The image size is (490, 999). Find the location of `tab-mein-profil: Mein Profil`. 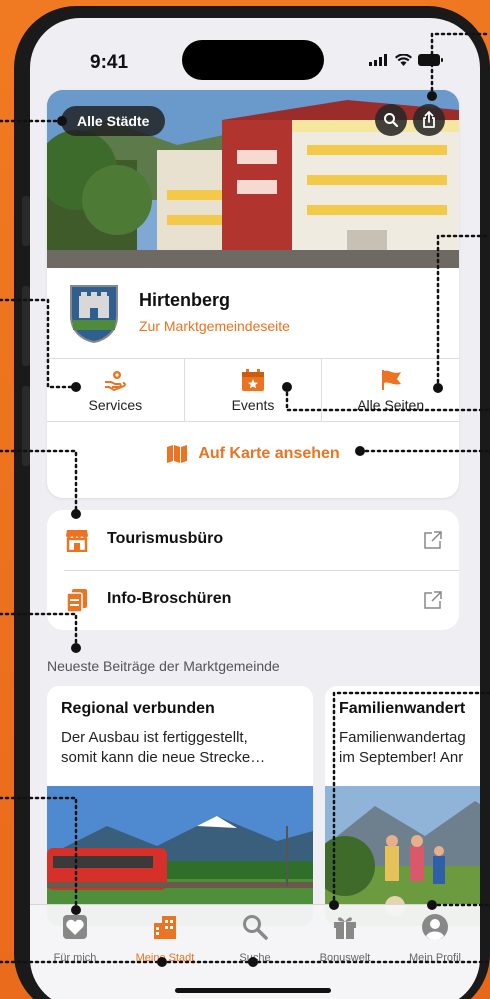

tab-mein-profil: Mein Profil is located at coordinates (435, 938).